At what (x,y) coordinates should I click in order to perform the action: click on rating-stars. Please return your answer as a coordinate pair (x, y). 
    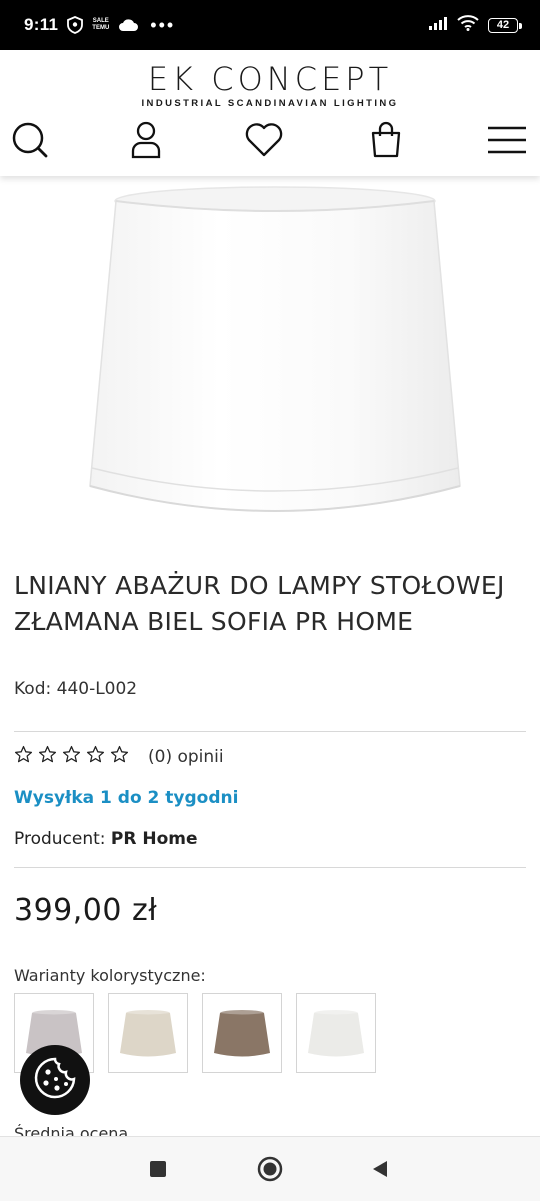
    Looking at the image, I should click on (71, 756).